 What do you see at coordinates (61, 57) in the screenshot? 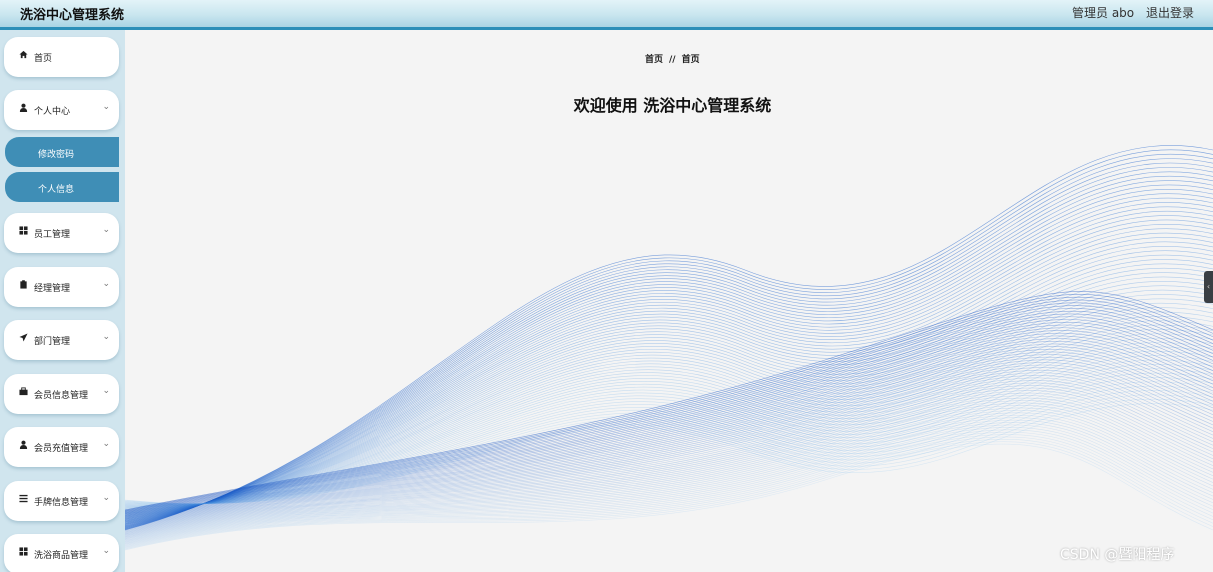
I see `sidebar-item-home: 首页` at bounding box center [61, 57].